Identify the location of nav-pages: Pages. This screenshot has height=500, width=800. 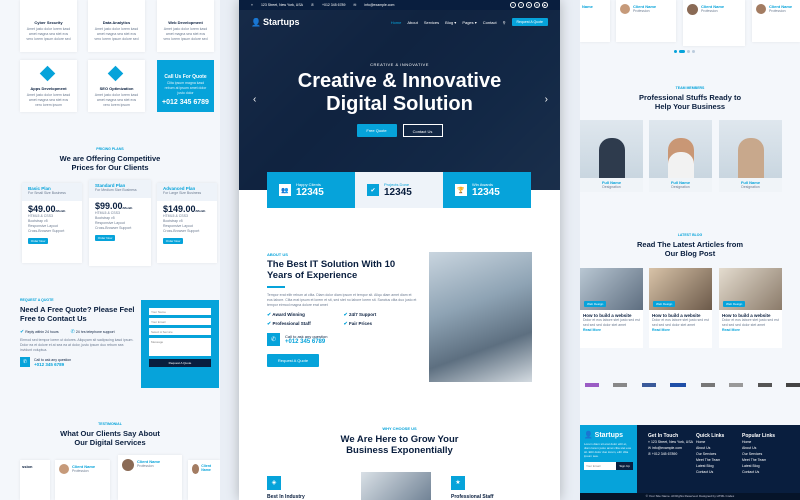
(467, 22).